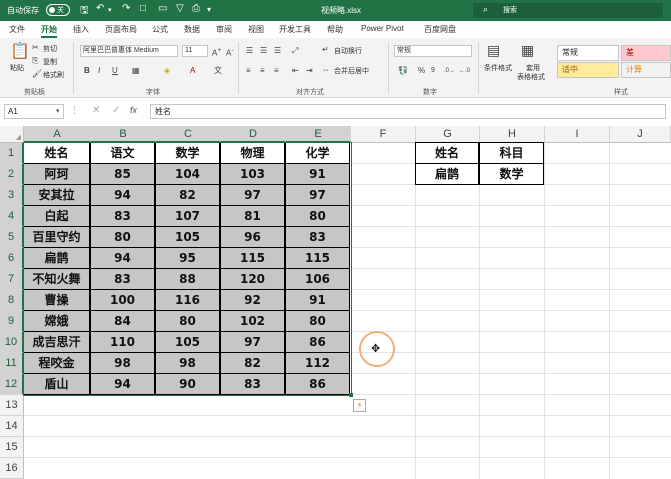  I want to click on table-cell: 百里守约, so click(56, 237).